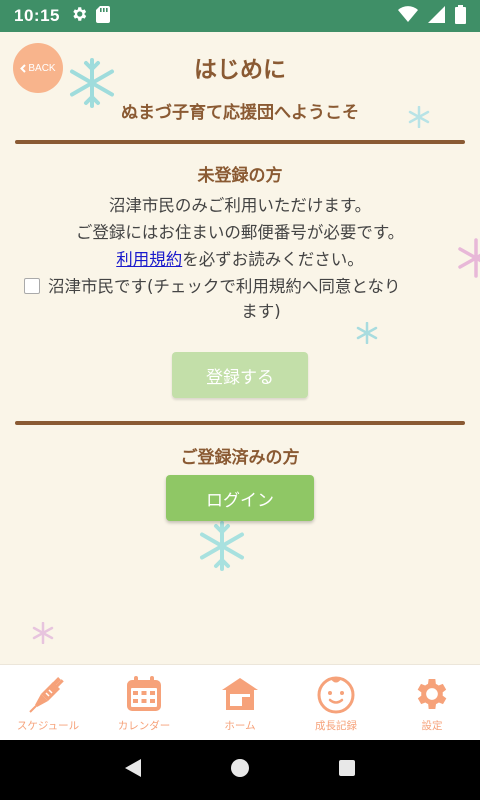  I want to click on terms-link: 利用規約, so click(149, 259).